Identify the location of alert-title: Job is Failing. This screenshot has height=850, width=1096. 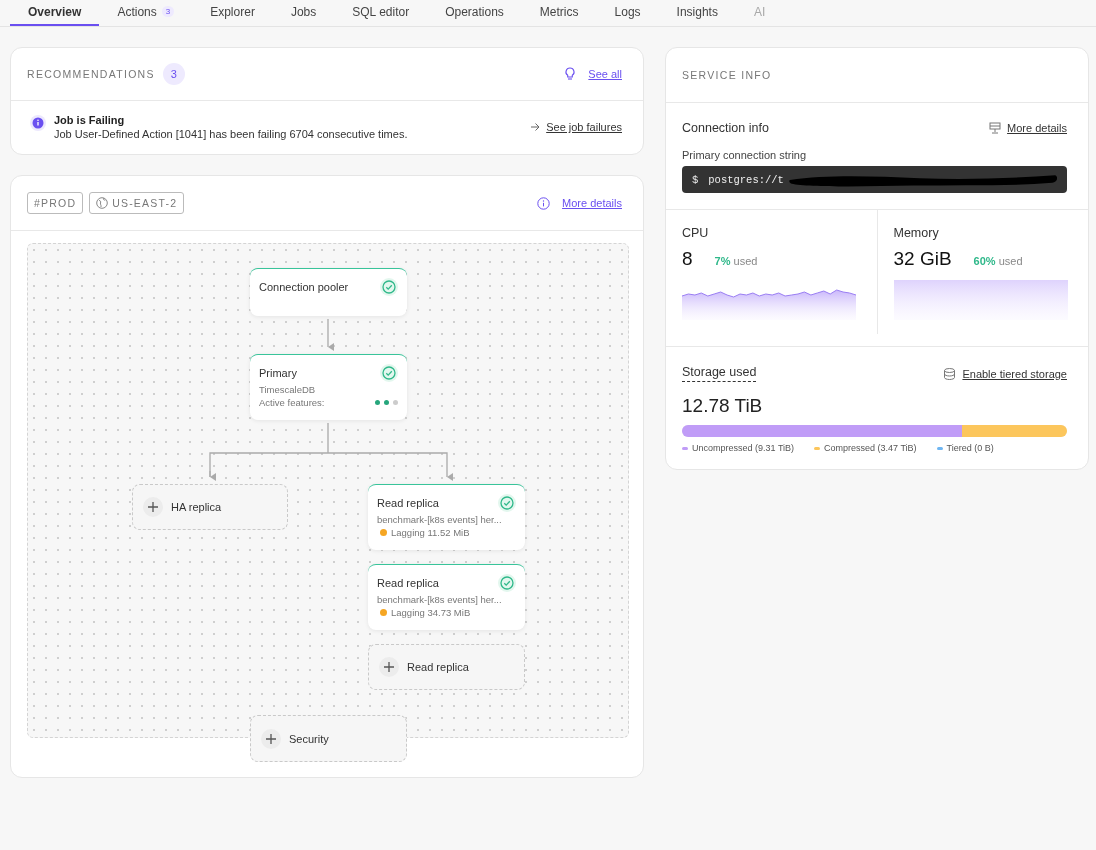
(90, 120).